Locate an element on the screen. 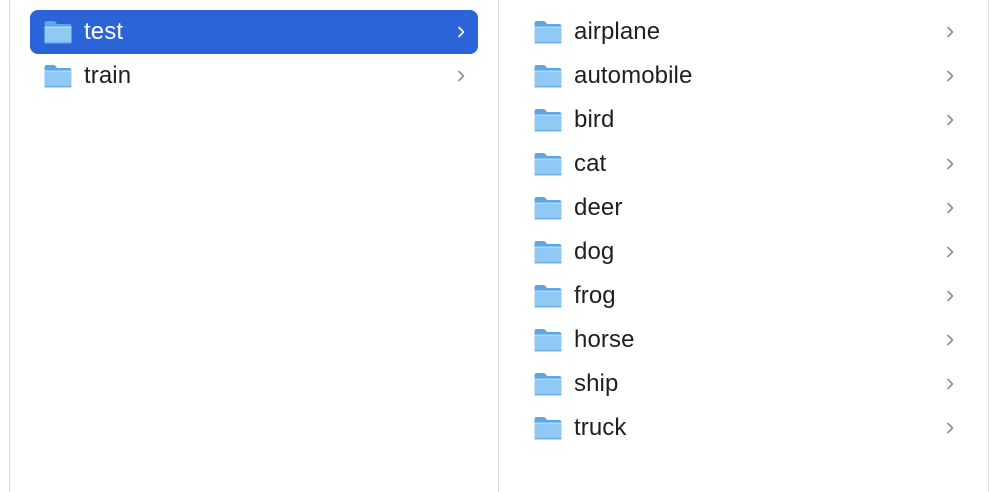 The image size is (990, 492). folder-row-test: test is located at coordinates (254, 32).